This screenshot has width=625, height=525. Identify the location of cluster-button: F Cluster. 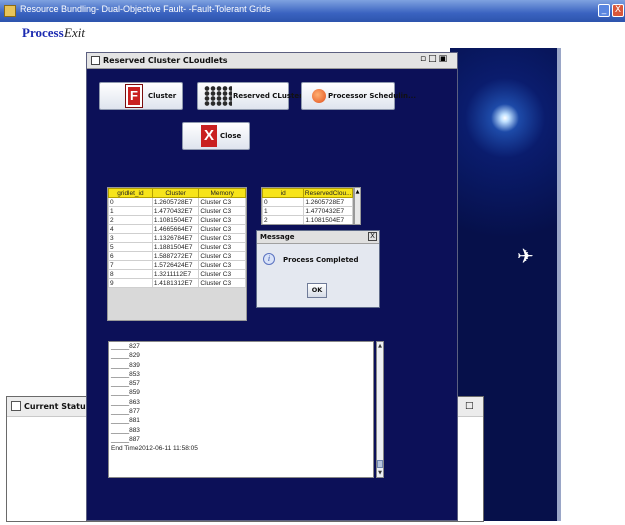
(141, 96).